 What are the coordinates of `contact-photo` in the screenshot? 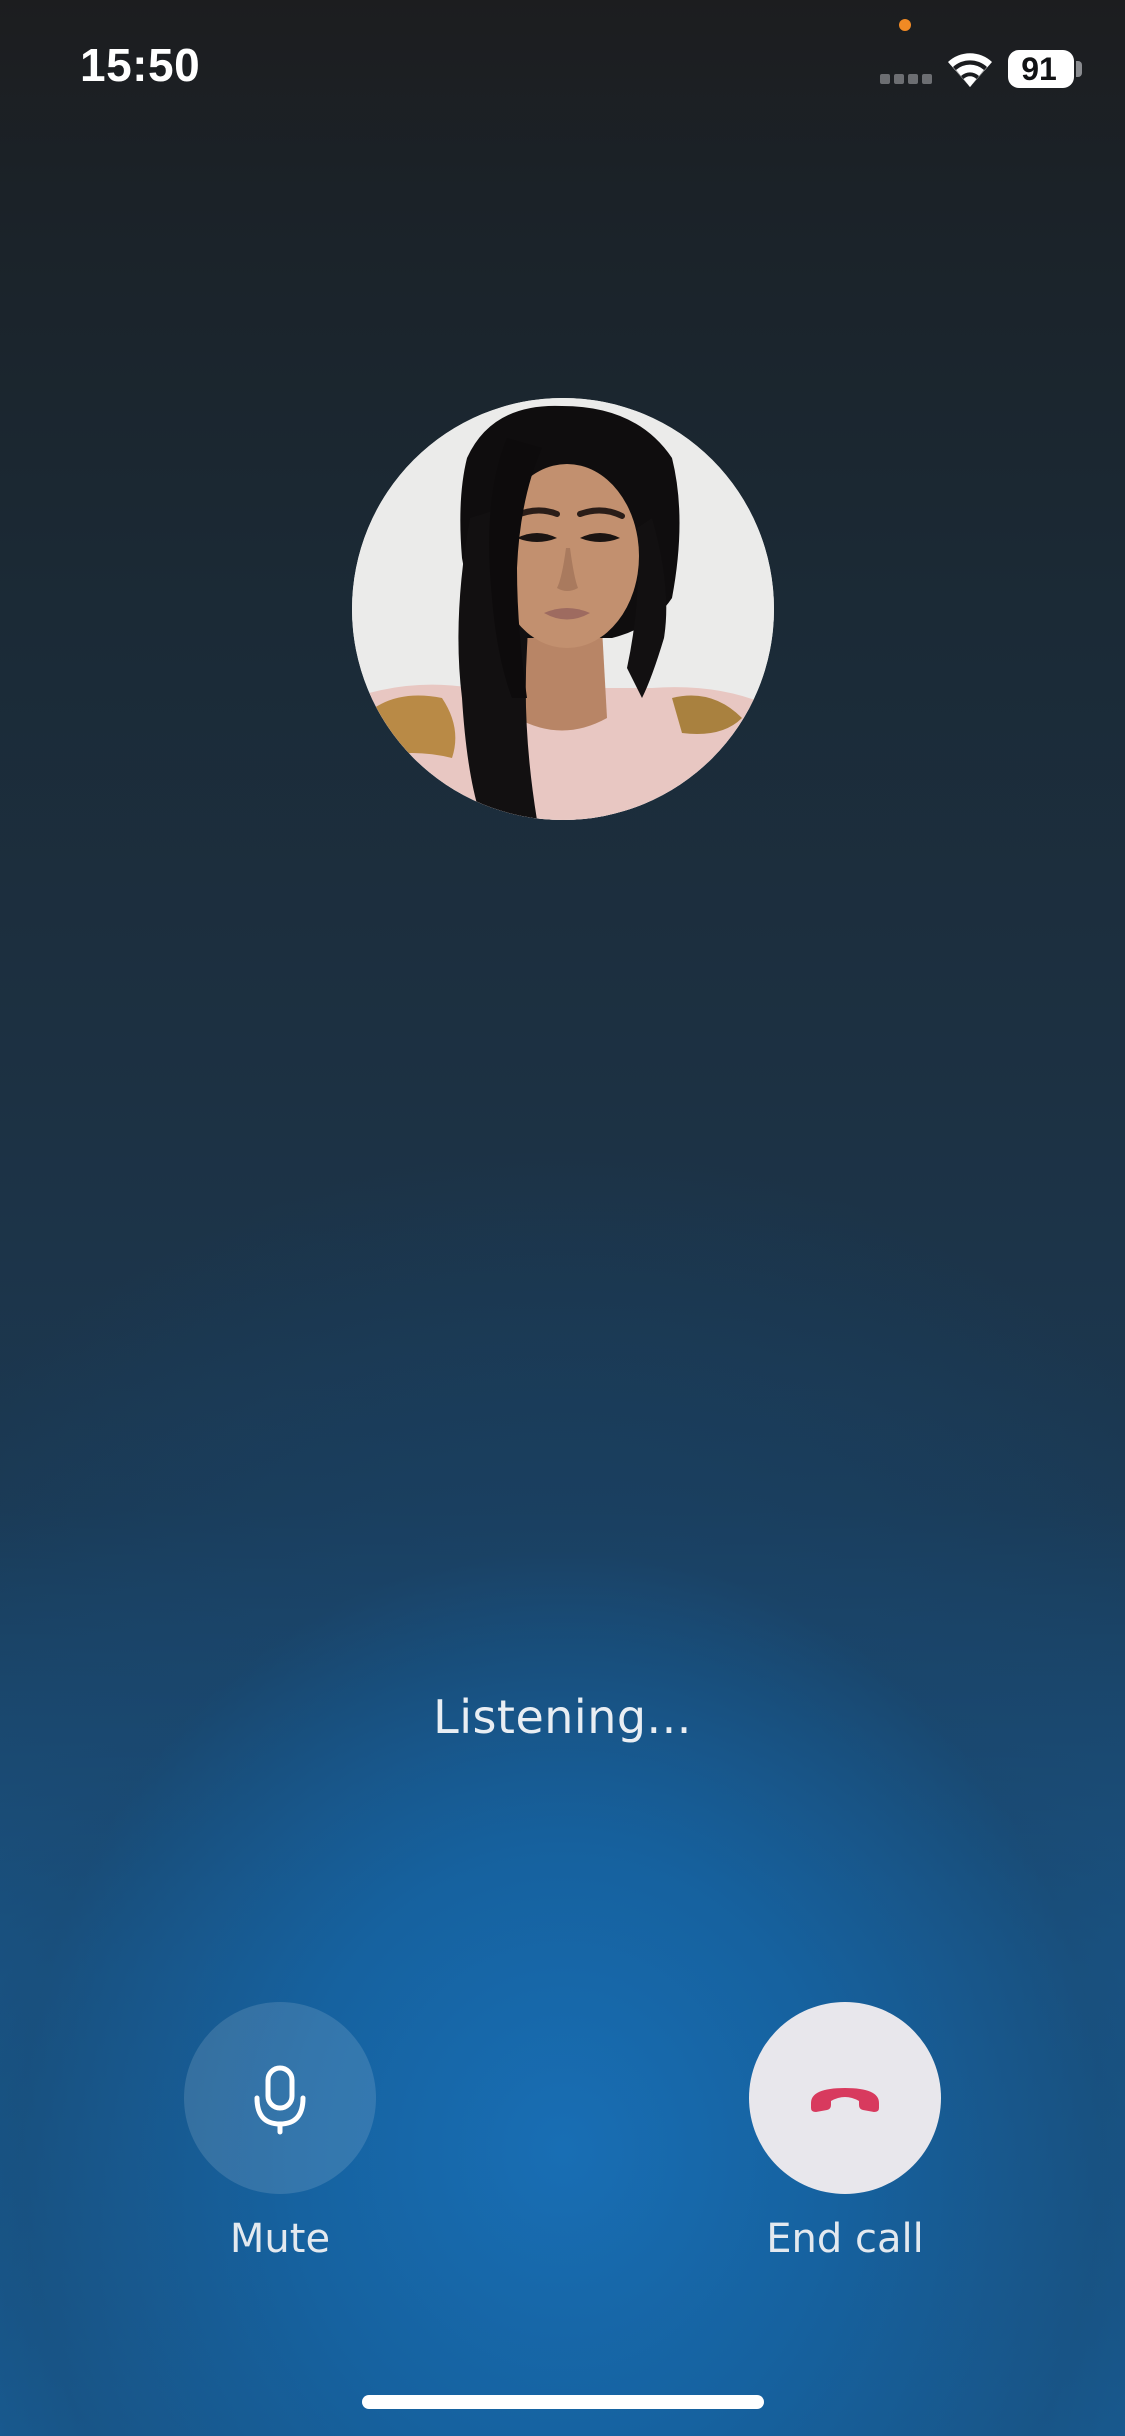 It's located at (563, 609).